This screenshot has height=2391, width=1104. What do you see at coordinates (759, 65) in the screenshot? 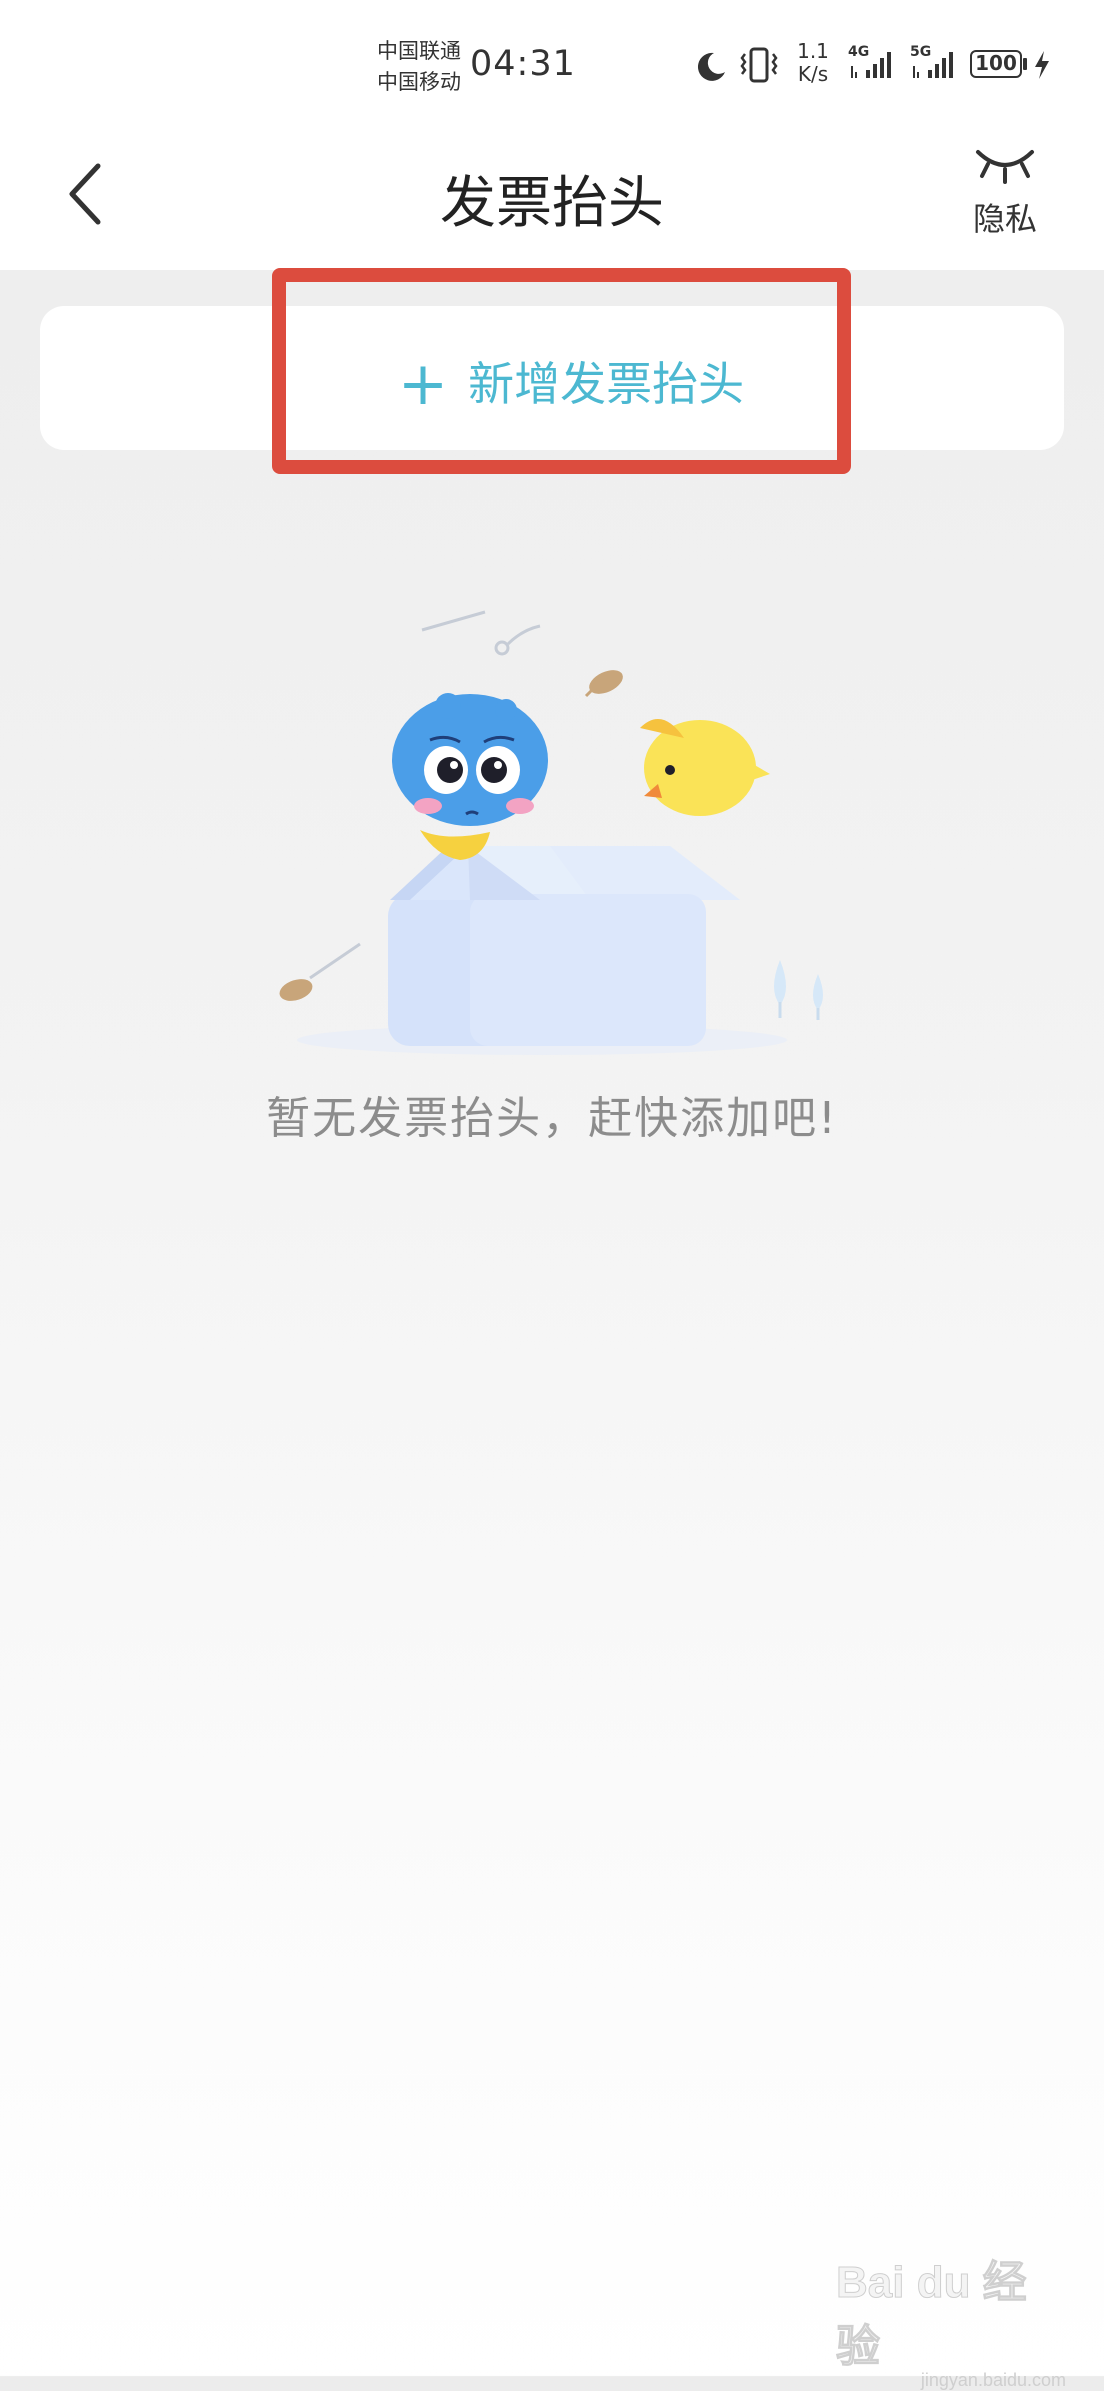
I see `vibrate-icon` at bounding box center [759, 65].